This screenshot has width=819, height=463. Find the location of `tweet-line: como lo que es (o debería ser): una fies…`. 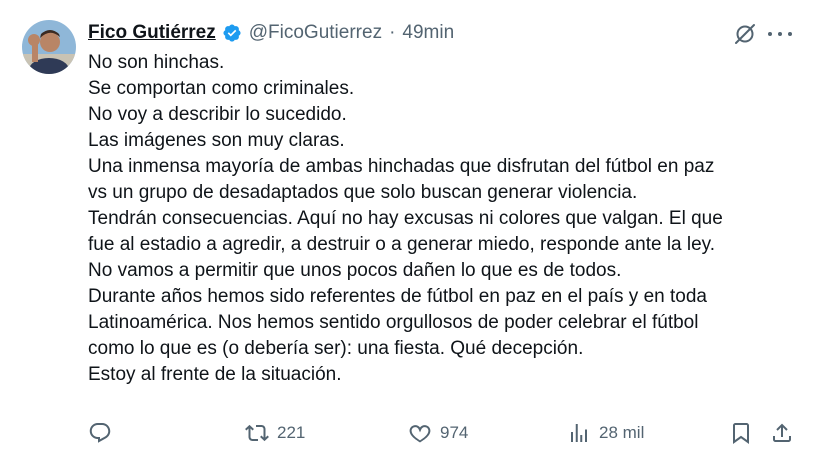

tweet-line: como lo que es (o debería ser): una fies… is located at coordinates (336, 348).